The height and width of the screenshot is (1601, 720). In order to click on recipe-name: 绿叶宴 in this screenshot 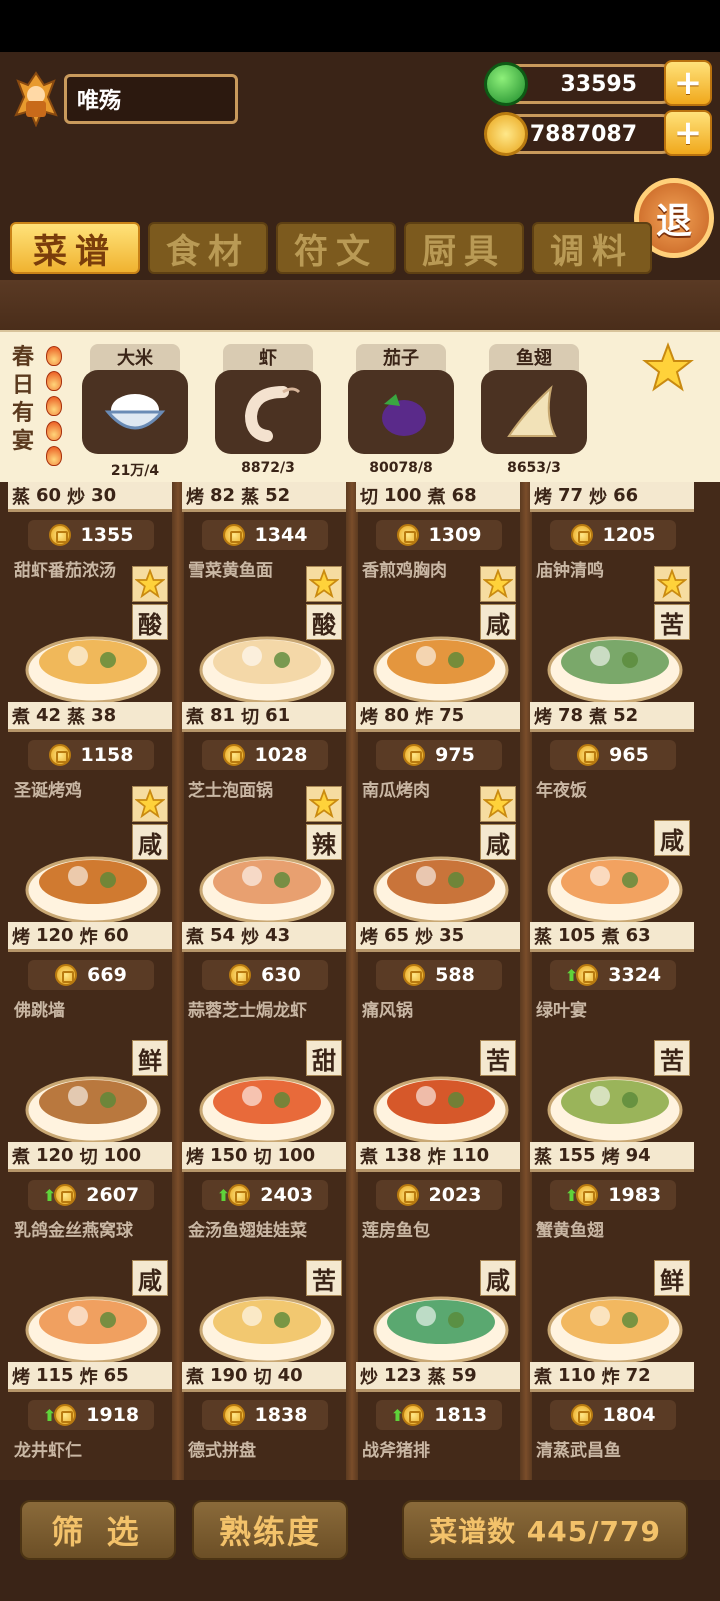, I will do `click(561, 1011)`.